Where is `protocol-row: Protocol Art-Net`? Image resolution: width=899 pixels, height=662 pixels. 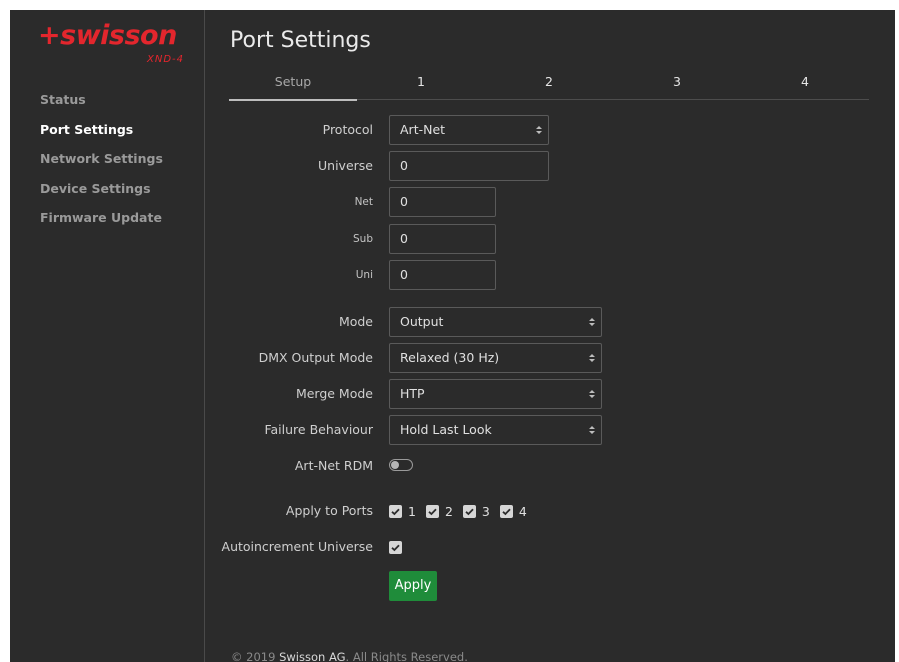 protocol-row: Protocol Art-Net is located at coordinates (559, 130).